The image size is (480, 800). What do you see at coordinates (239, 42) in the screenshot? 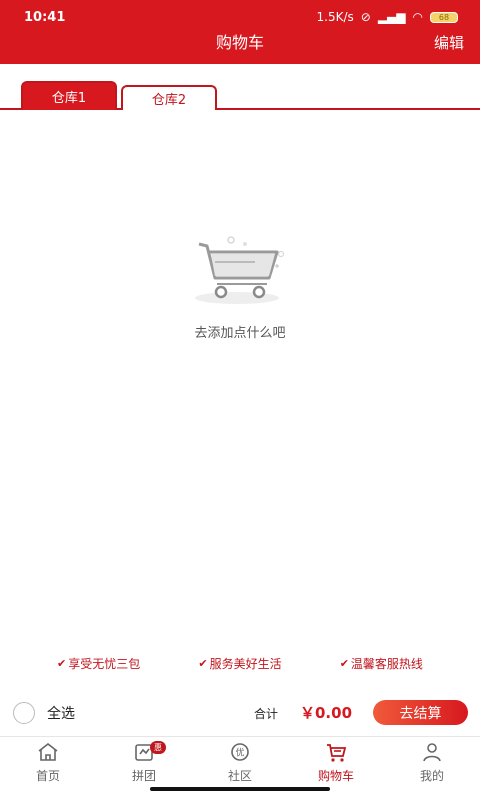
I see `page-title: 购物车` at bounding box center [239, 42].